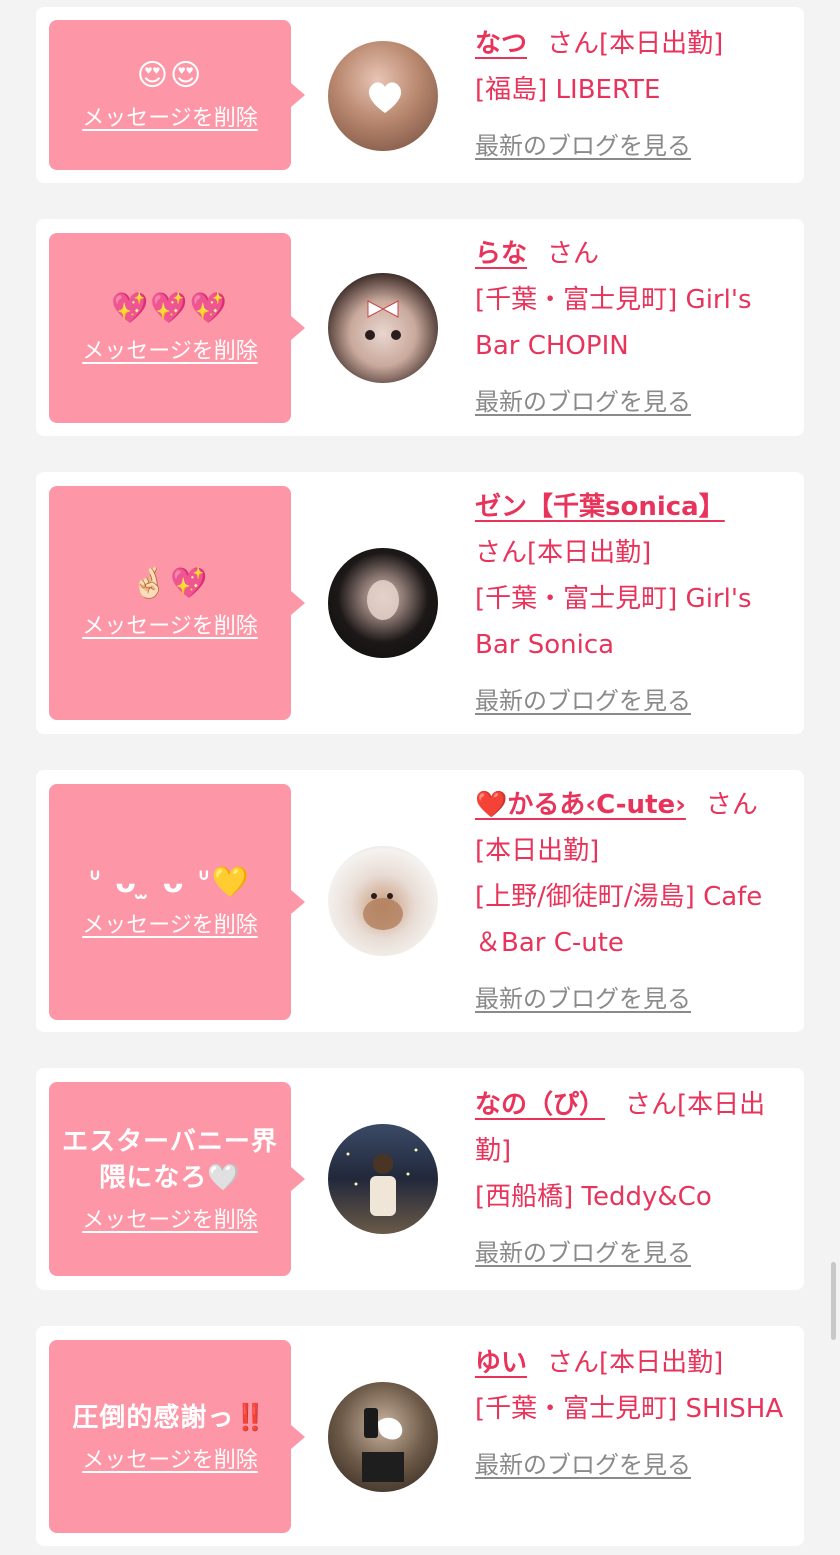 The image size is (840, 1555). What do you see at coordinates (170, 882) in the screenshot?
I see `message-text: ᐡ ᴗ ̫ ᴗ ᐡ💛` at bounding box center [170, 882].